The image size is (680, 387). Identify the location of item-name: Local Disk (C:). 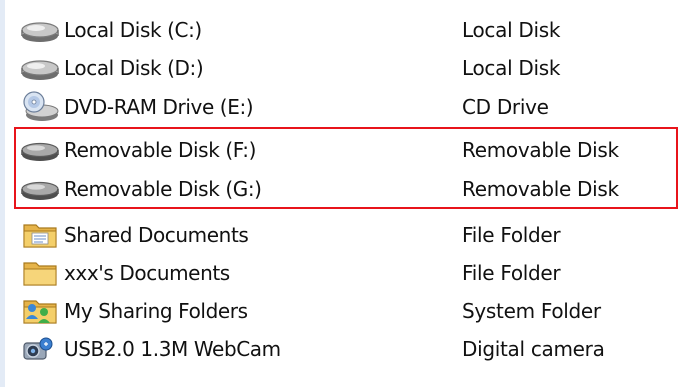
(133, 30).